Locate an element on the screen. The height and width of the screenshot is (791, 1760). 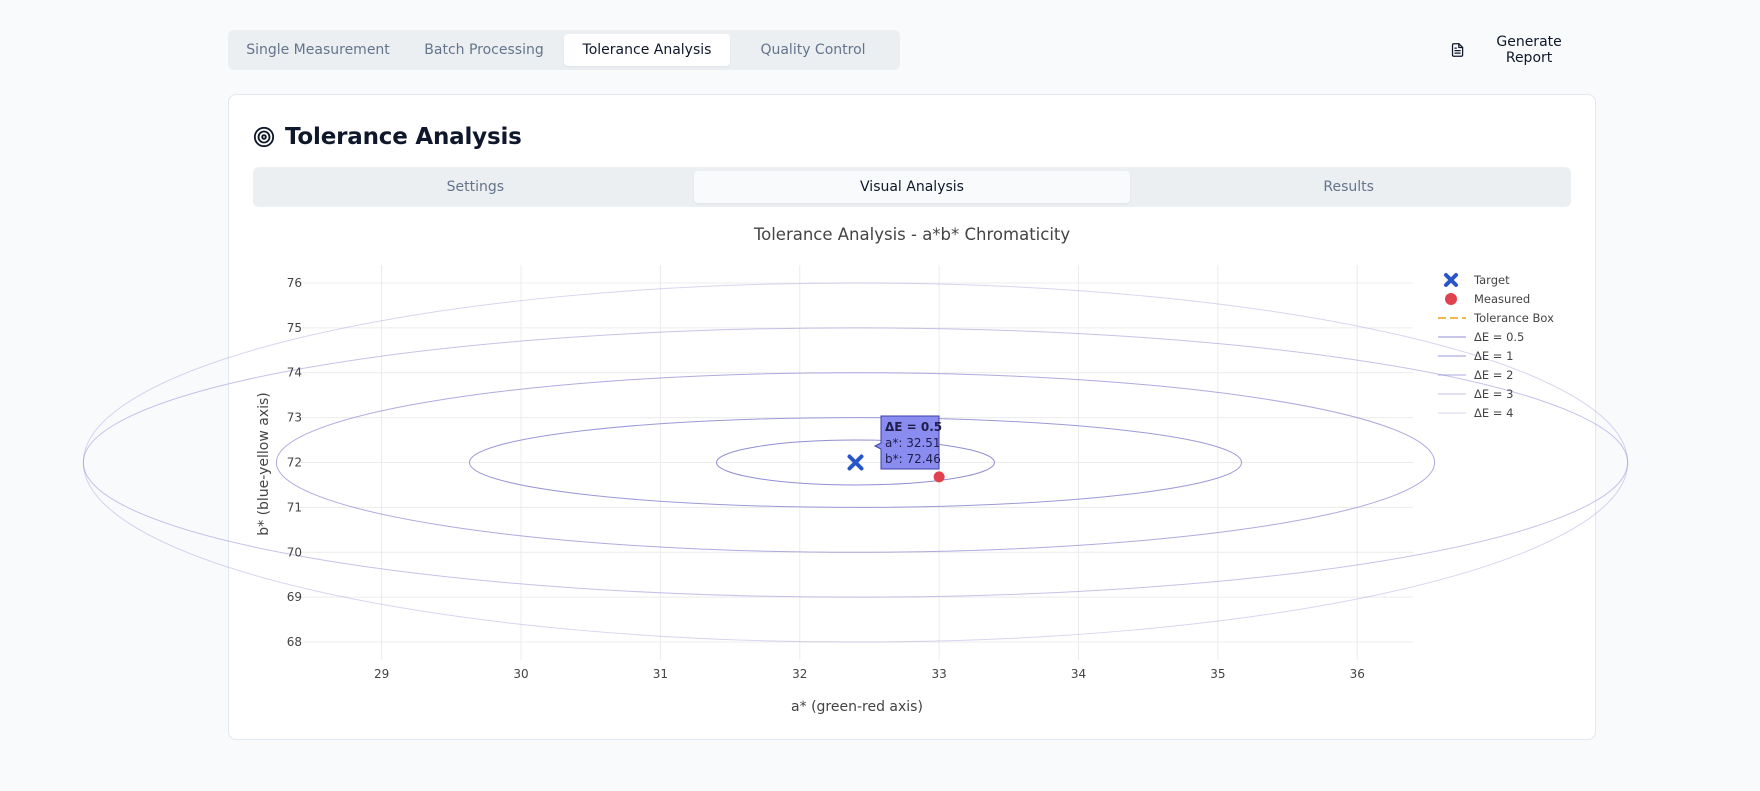
card-header: Tolerance Analysis is located at coordinates (387, 137).